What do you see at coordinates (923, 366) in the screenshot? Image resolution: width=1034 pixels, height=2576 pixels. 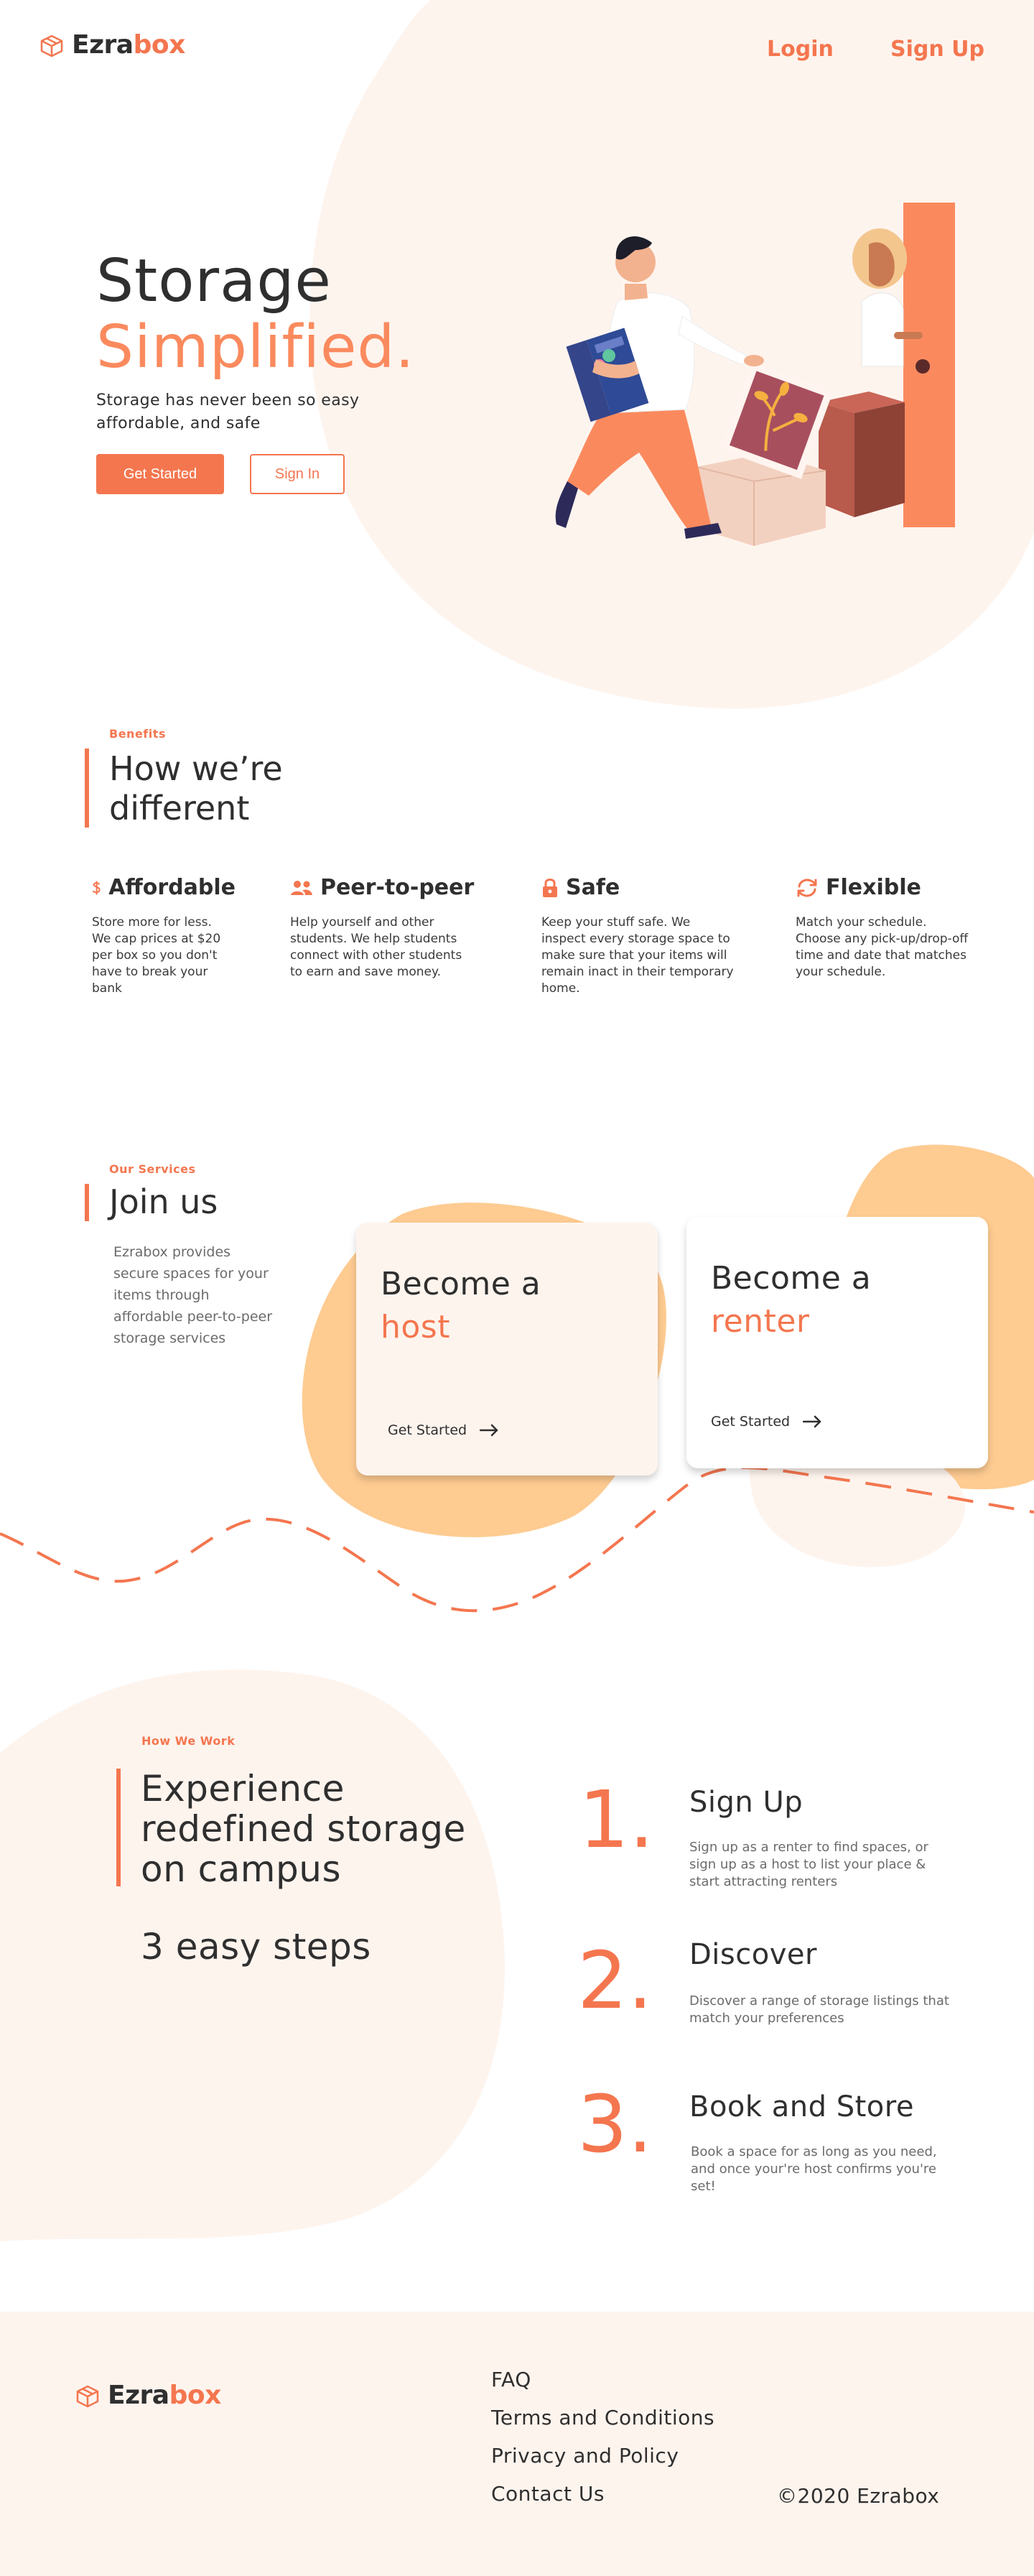 I see `door-knob` at bounding box center [923, 366].